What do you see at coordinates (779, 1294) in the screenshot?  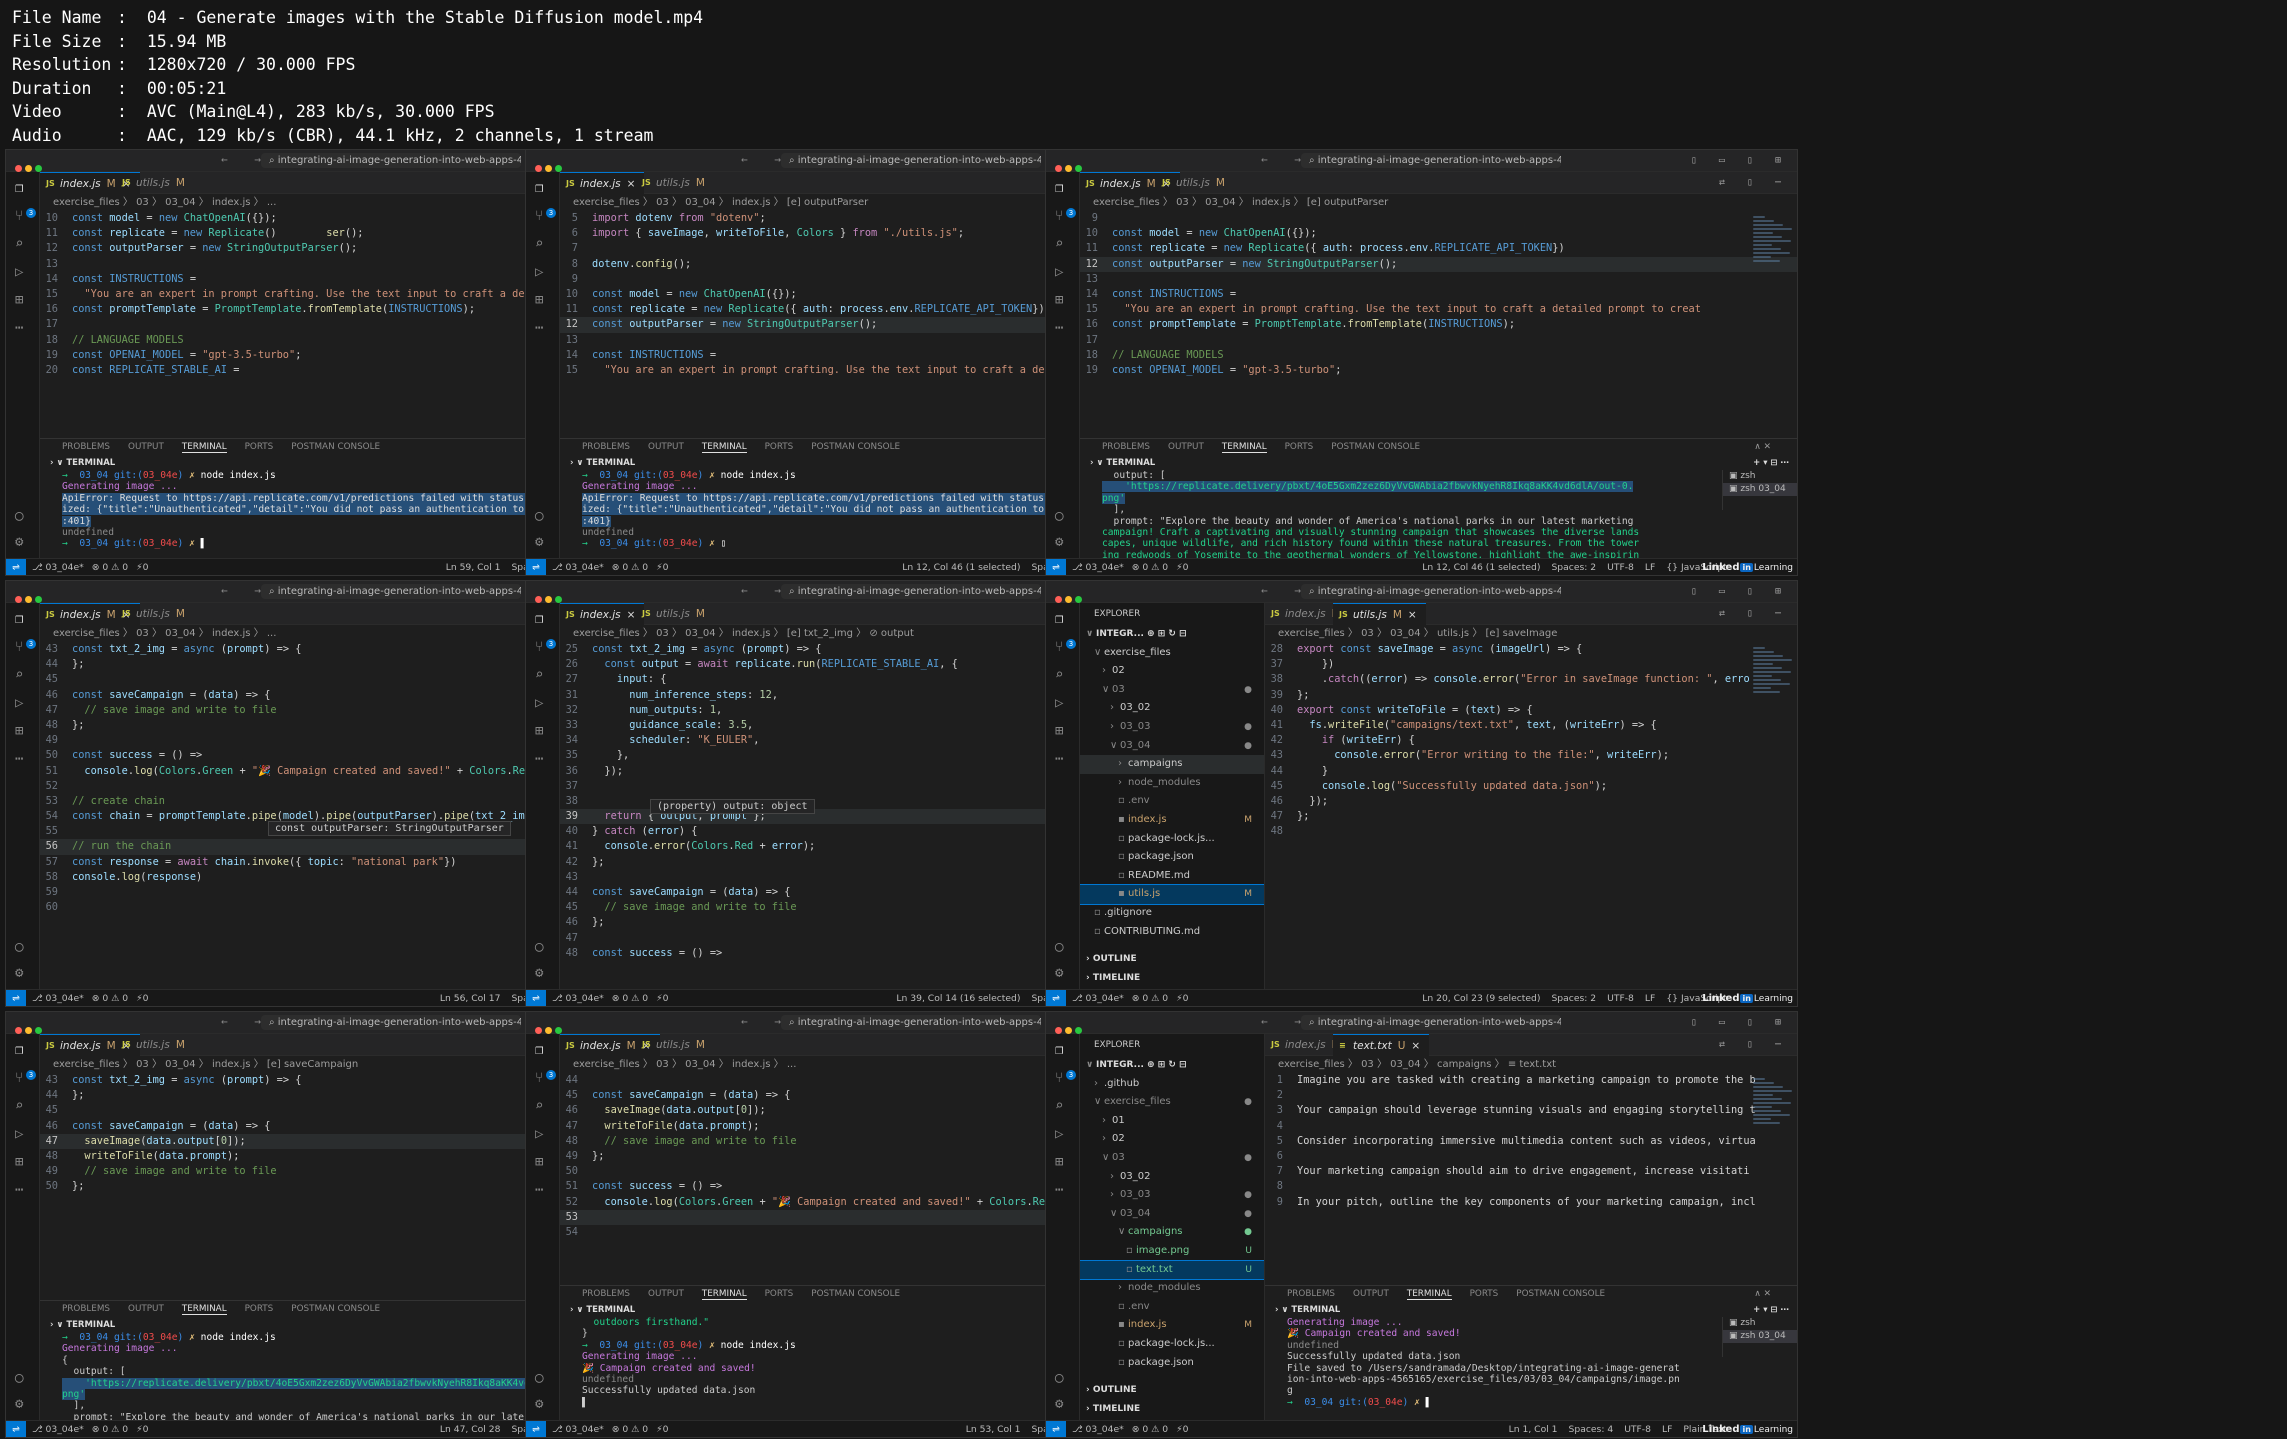 I see `panel-tab: PORTS` at bounding box center [779, 1294].